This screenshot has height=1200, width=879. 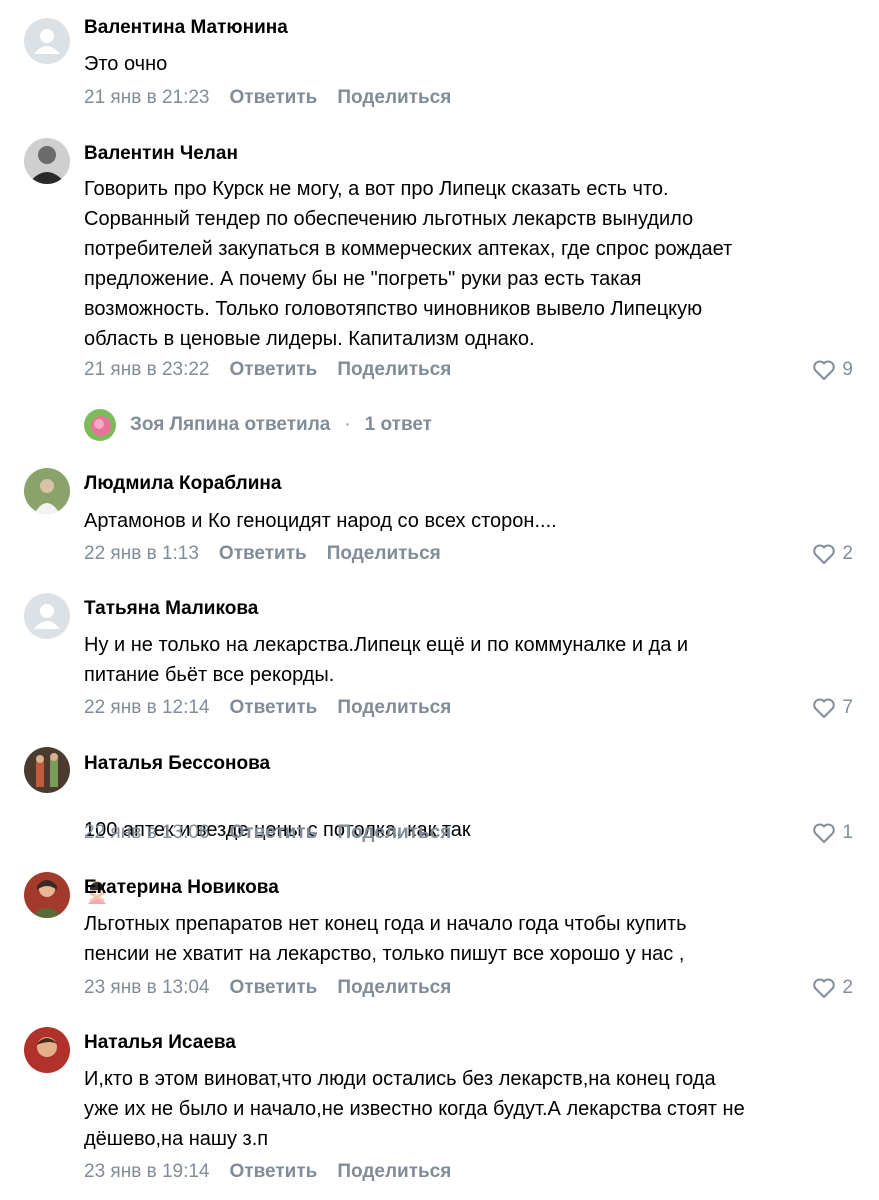 I want to click on comment-date: 23 янв в 19:14, so click(x=147, y=1172).